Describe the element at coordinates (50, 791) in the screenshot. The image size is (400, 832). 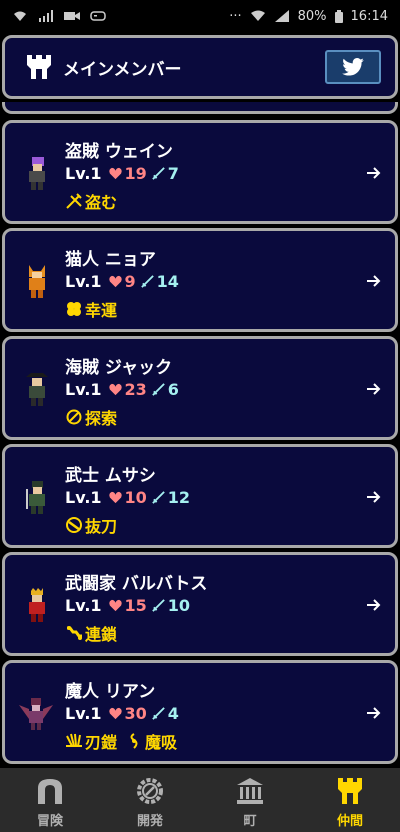
I see `gate-icon` at that location.